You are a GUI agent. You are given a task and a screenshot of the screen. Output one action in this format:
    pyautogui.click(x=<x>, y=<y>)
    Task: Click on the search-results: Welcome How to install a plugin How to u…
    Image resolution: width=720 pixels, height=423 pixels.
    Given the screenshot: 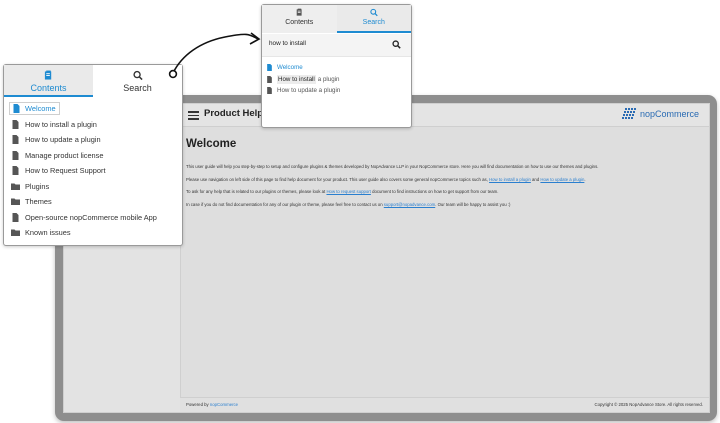 What is the action you would take?
    pyautogui.click(x=336, y=77)
    